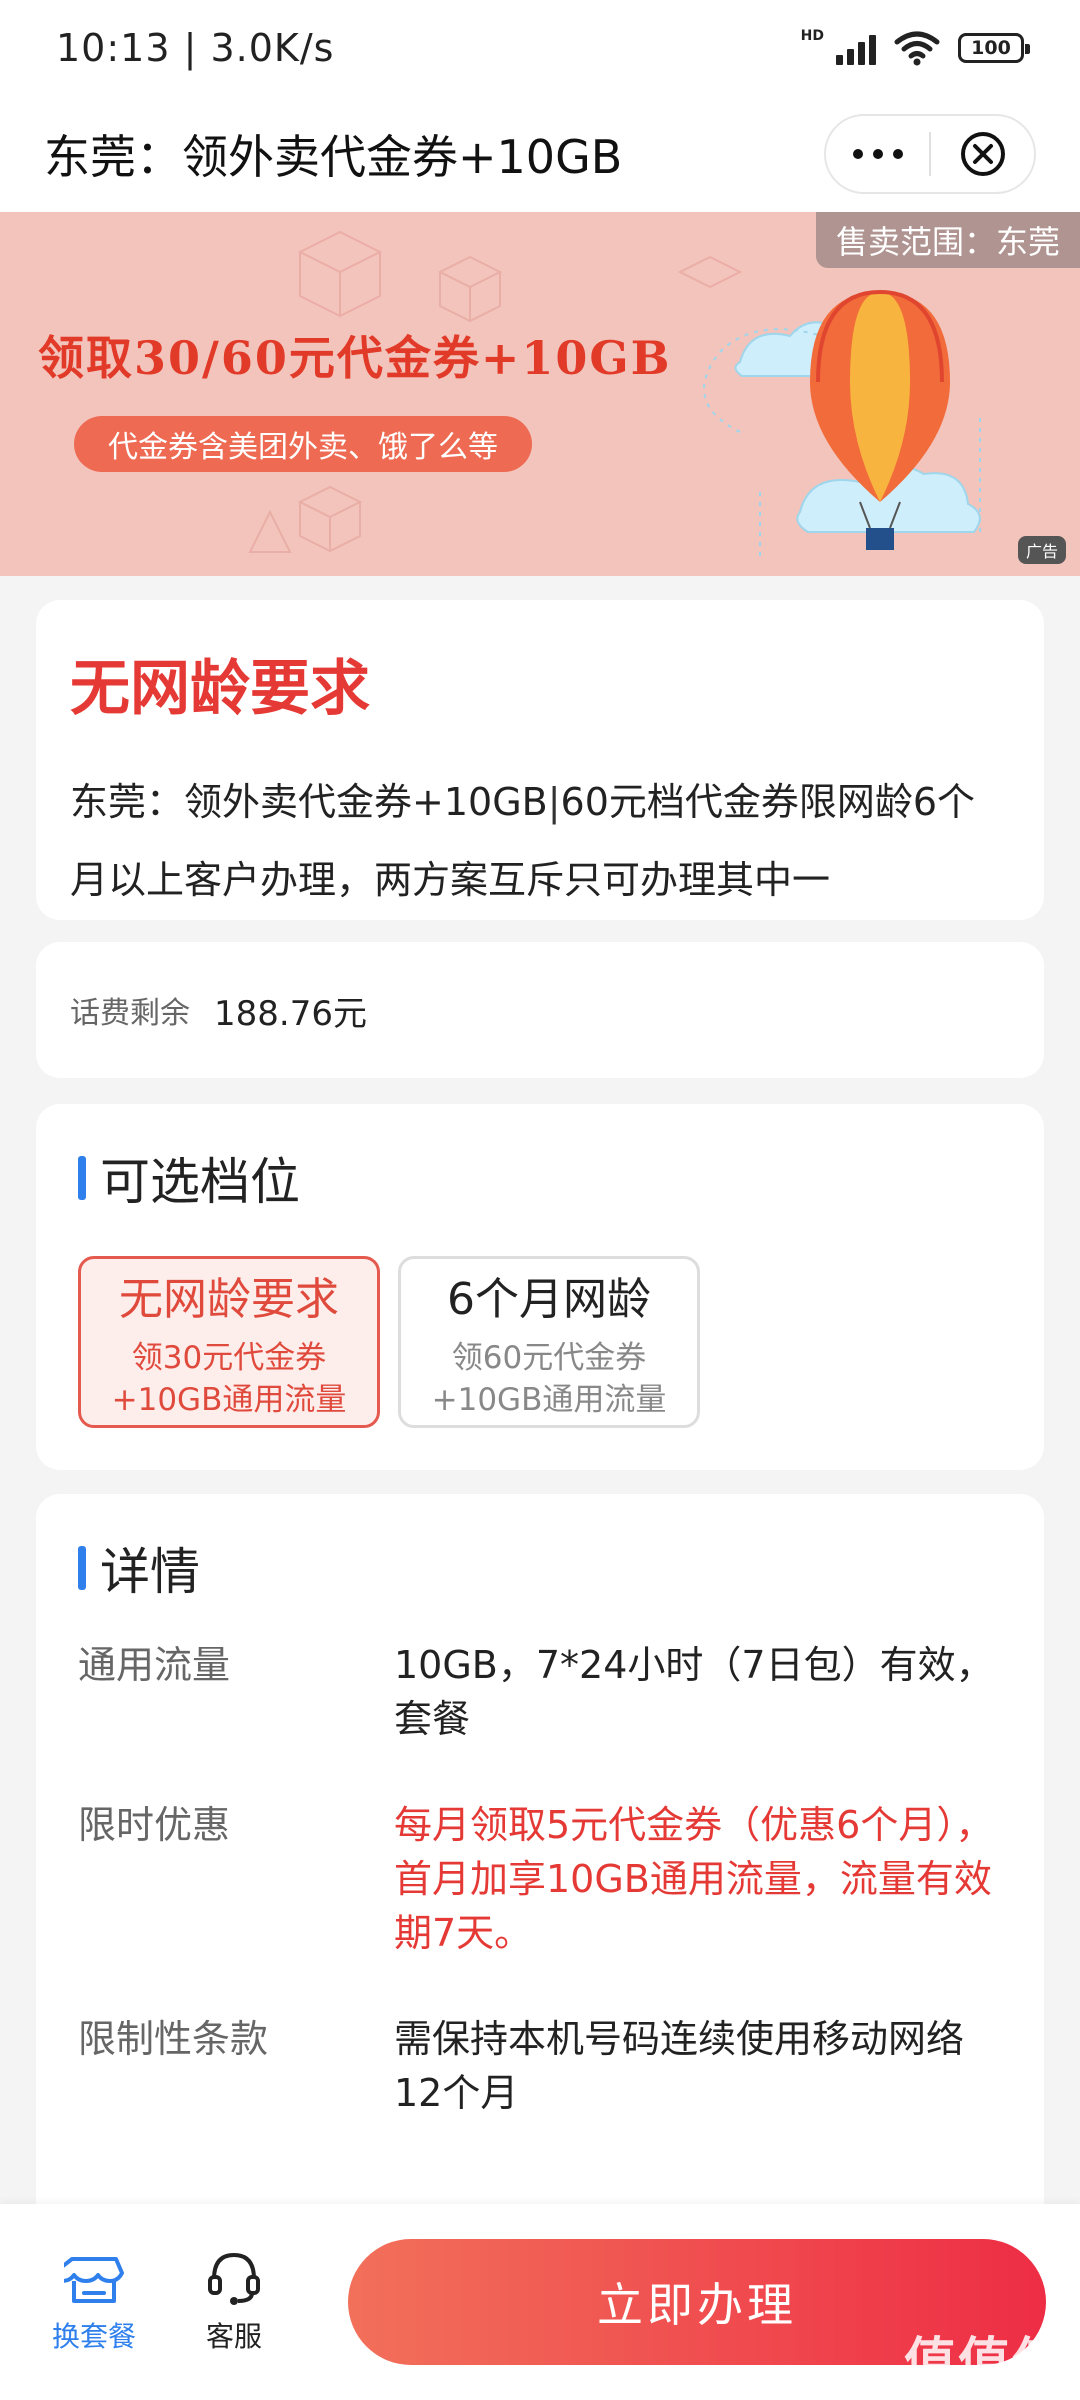 The height and width of the screenshot is (2400, 1080). What do you see at coordinates (303, 444) in the screenshot?
I see `banner-subtitle: 代金券含美团外卖、饿了么等` at bounding box center [303, 444].